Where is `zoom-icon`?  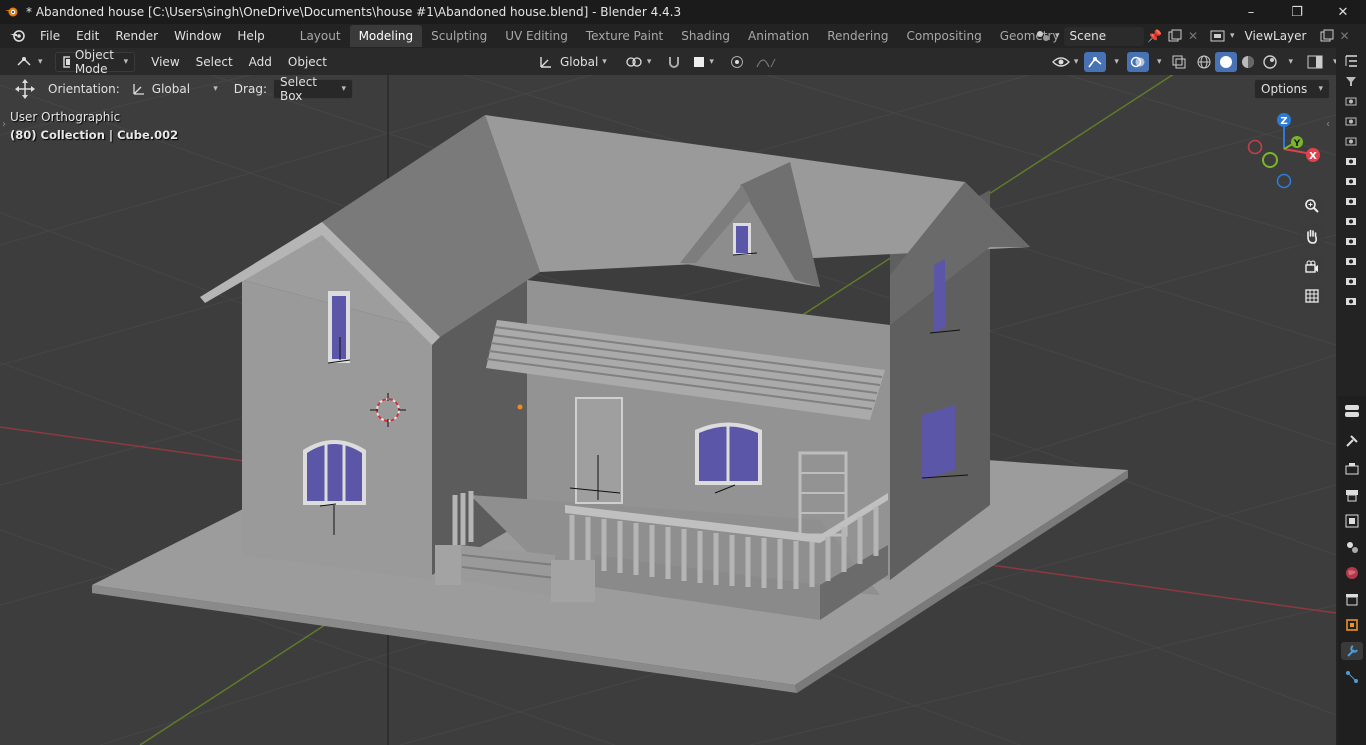 zoom-icon is located at coordinates (1312, 206).